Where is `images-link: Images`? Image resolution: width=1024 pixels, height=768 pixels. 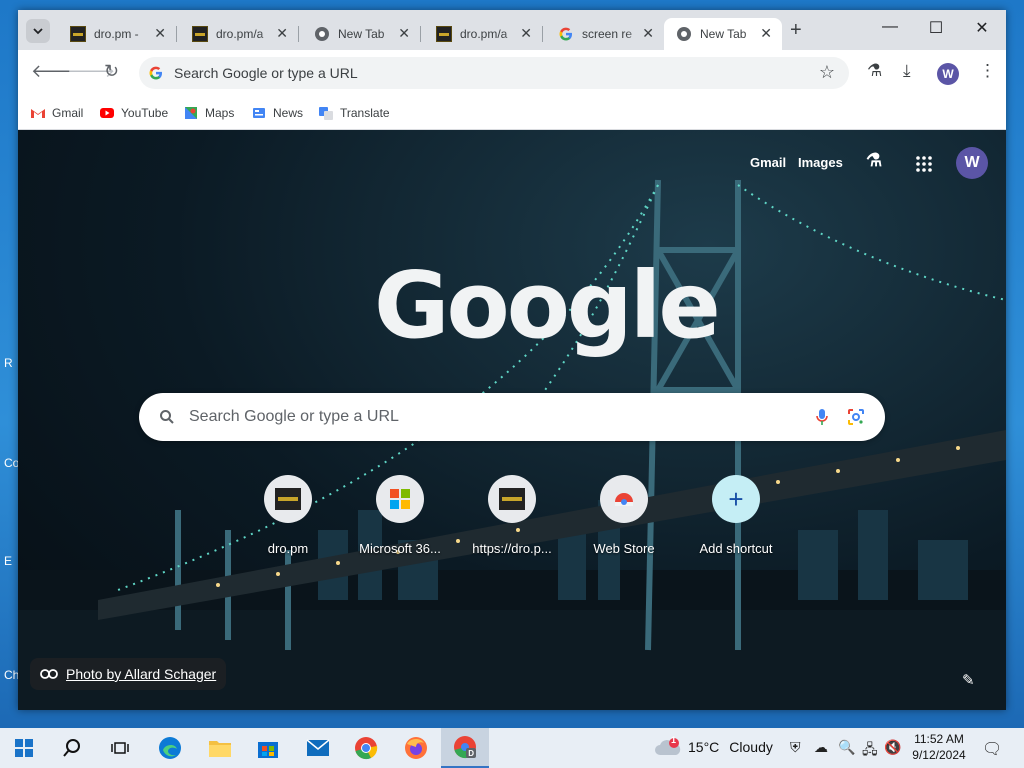
images-link: Images is located at coordinates (820, 162).